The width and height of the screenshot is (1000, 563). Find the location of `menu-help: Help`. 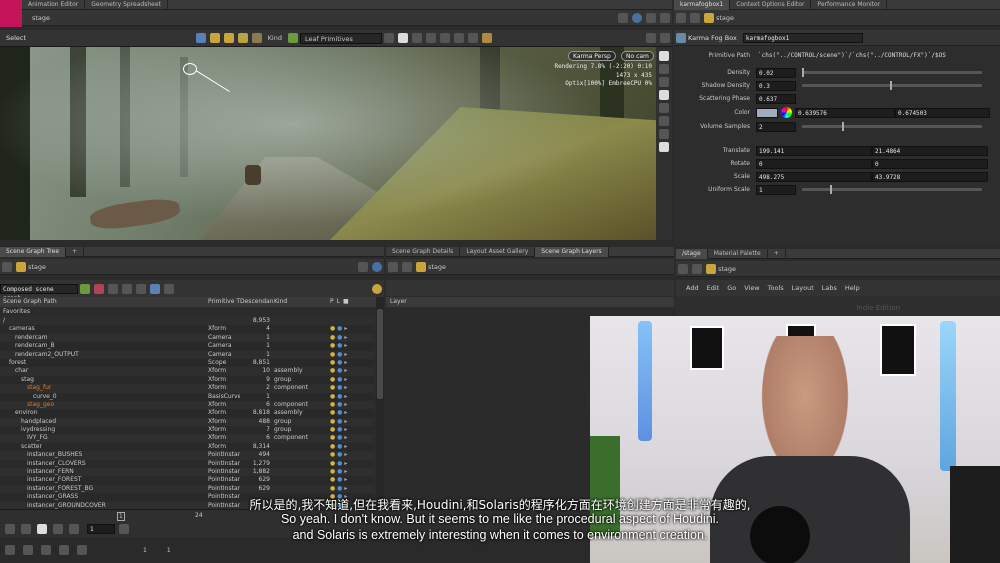

menu-help: Help is located at coordinates (852, 288).